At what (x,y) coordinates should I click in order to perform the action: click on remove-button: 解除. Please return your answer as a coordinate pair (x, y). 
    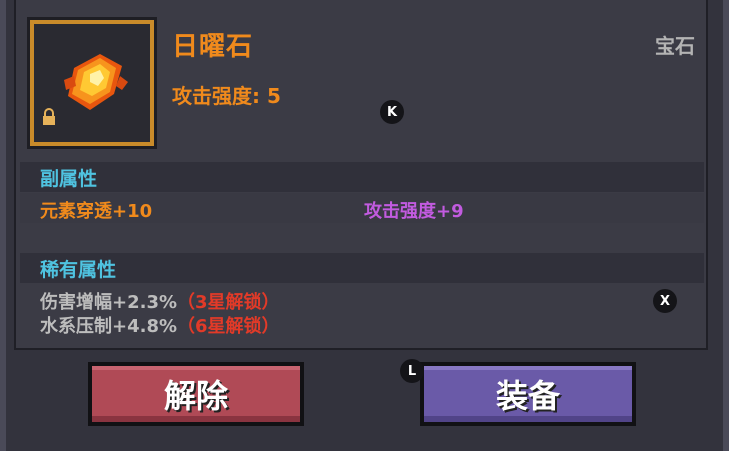
    Looking at the image, I should click on (196, 394).